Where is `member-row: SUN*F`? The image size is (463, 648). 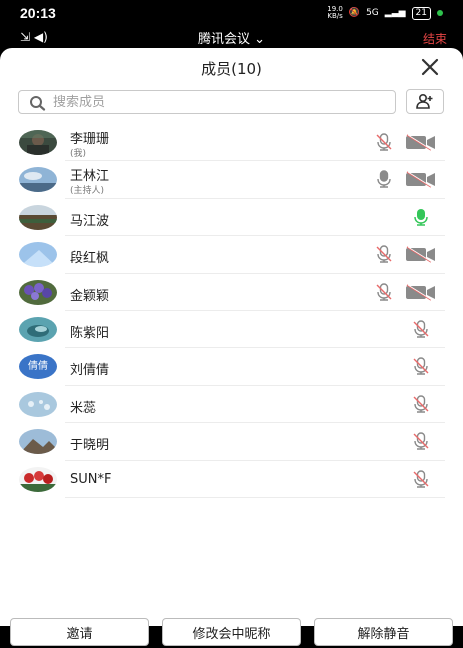 member-row: SUN*F is located at coordinates (231, 479).